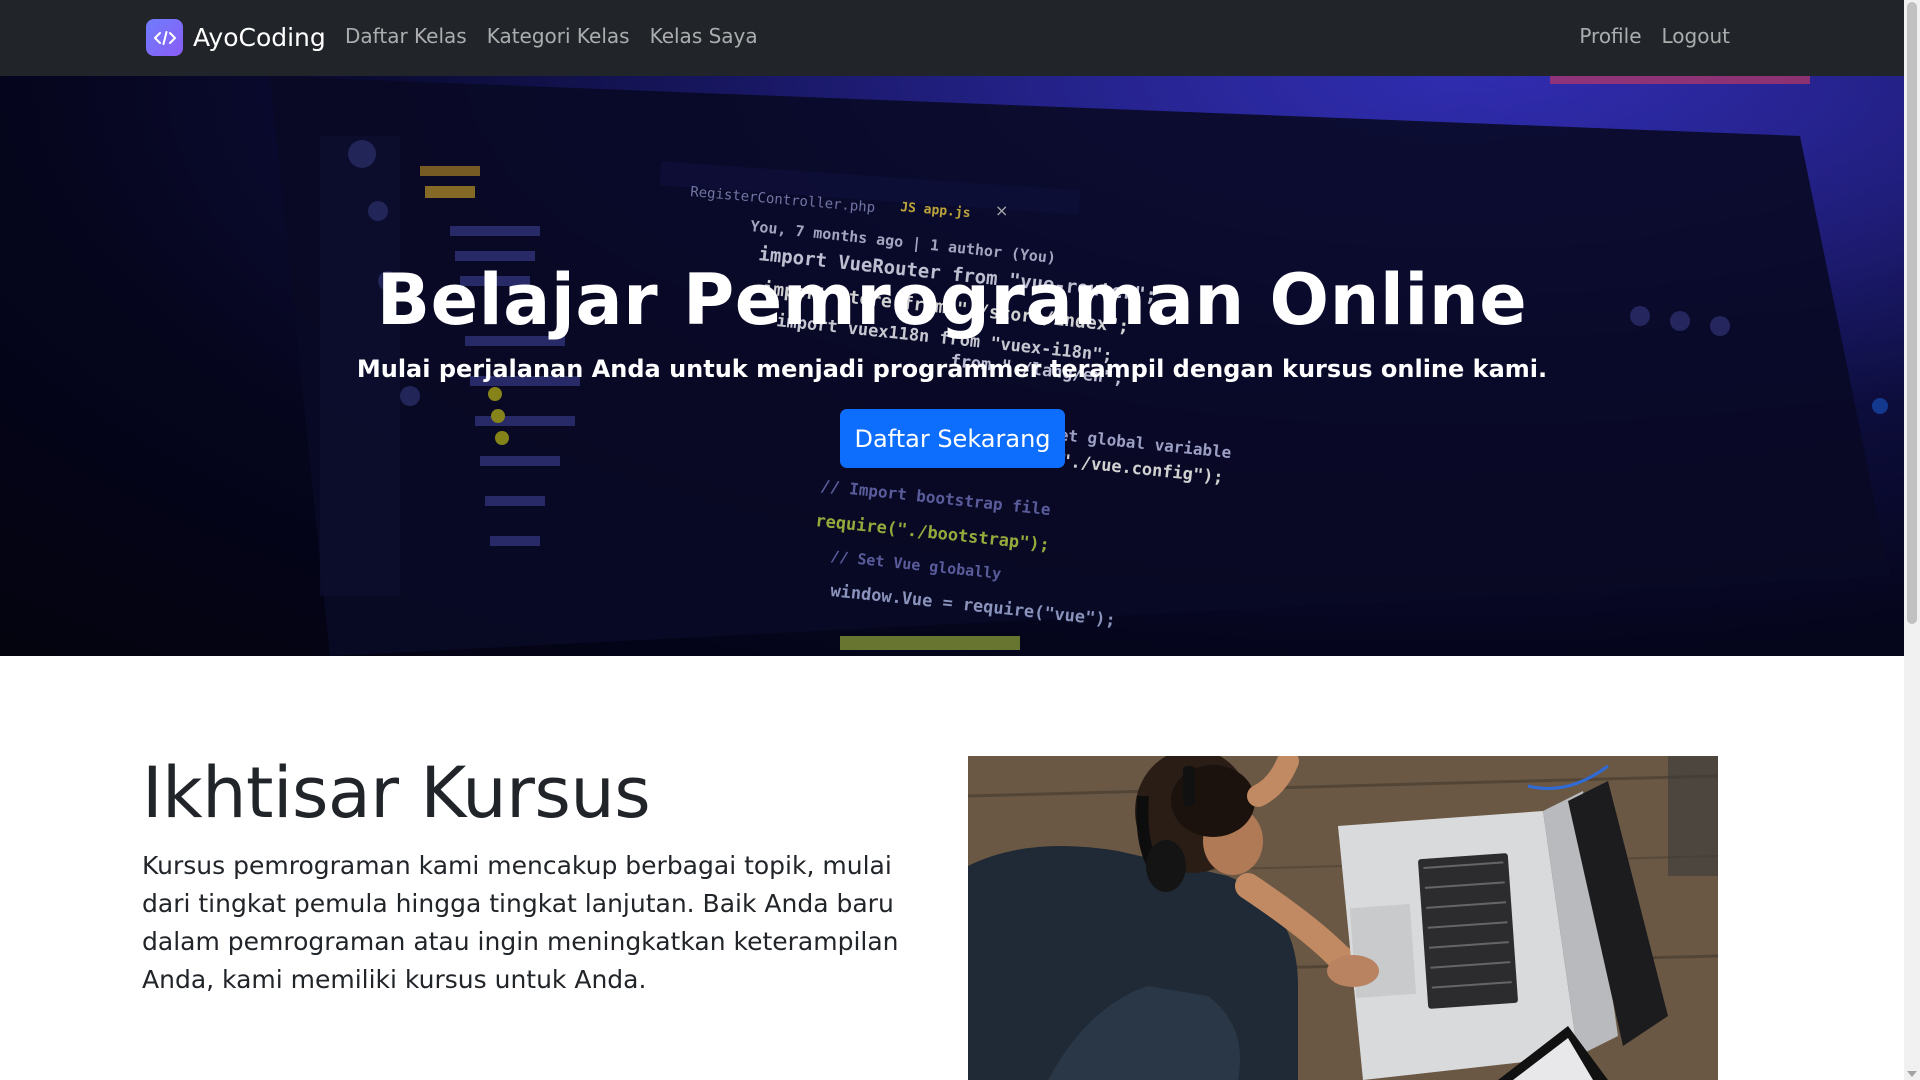  Describe the element at coordinates (1343, 918) in the screenshot. I see `programmer-laptop-image` at that location.